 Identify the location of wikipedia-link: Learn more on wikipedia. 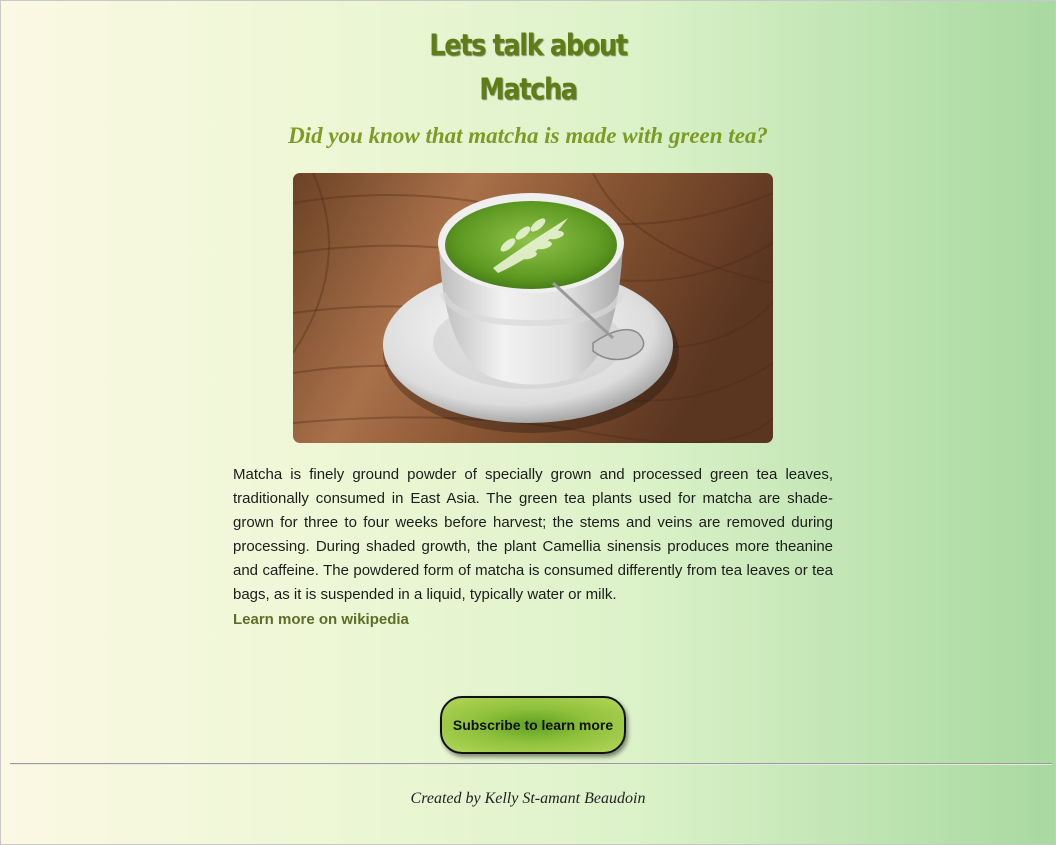
(321, 620).